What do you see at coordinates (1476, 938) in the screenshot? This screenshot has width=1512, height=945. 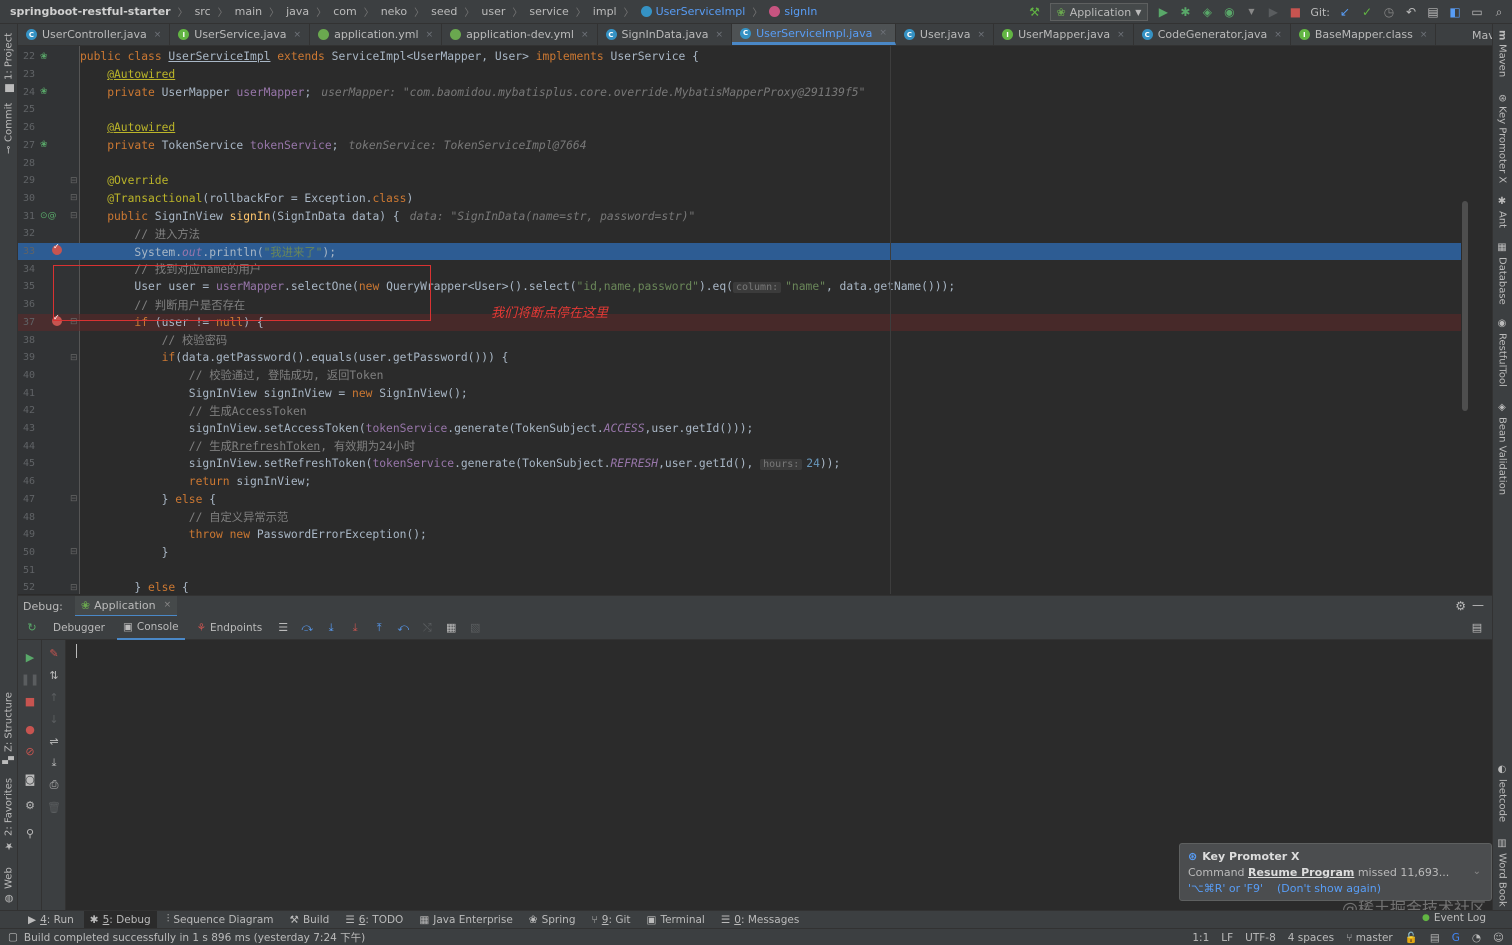 I see `notifications-icon: ◔` at bounding box center [1476, 938].